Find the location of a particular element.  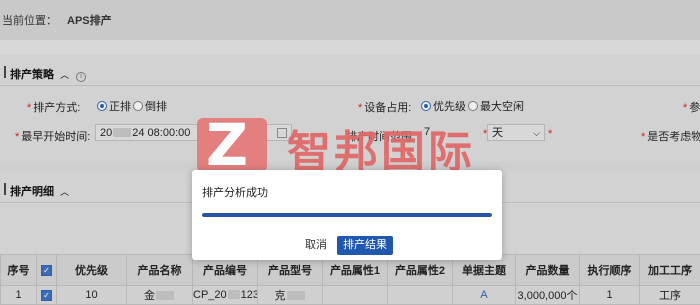

range-label: 排产时间范围: is located at coordinates (380, 136).